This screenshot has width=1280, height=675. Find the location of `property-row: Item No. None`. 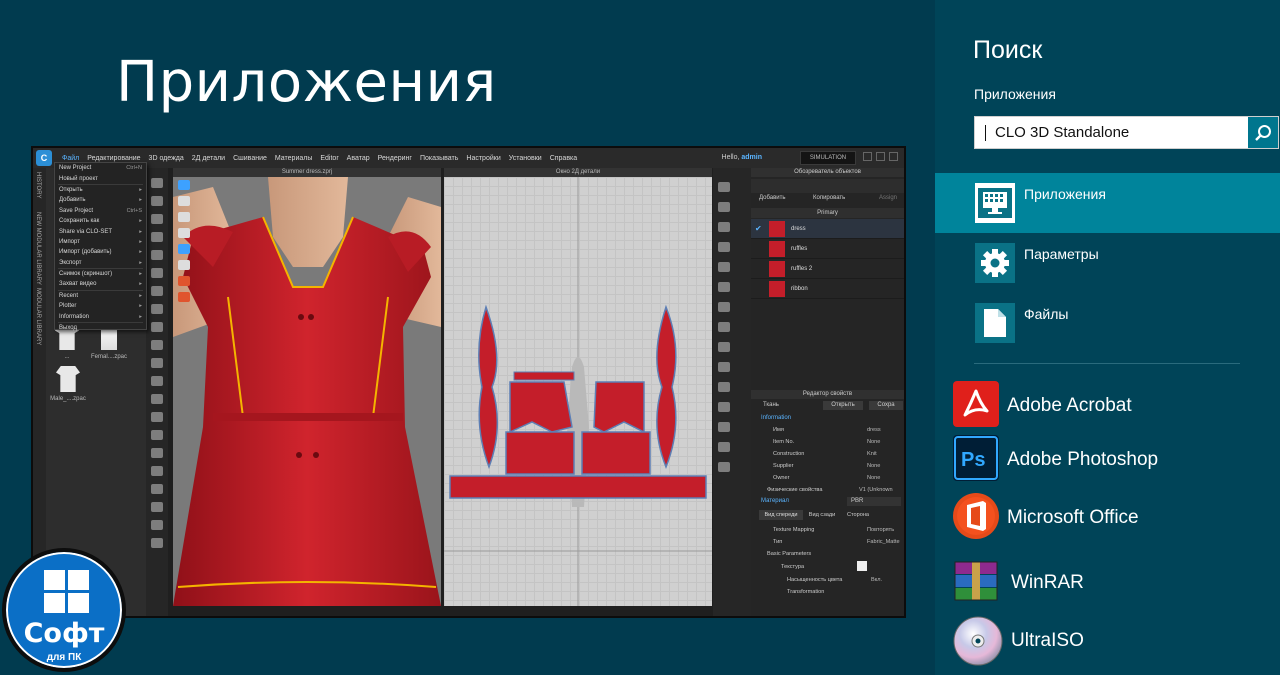

property-row: Item No. None is located at coordinates (827, 442).